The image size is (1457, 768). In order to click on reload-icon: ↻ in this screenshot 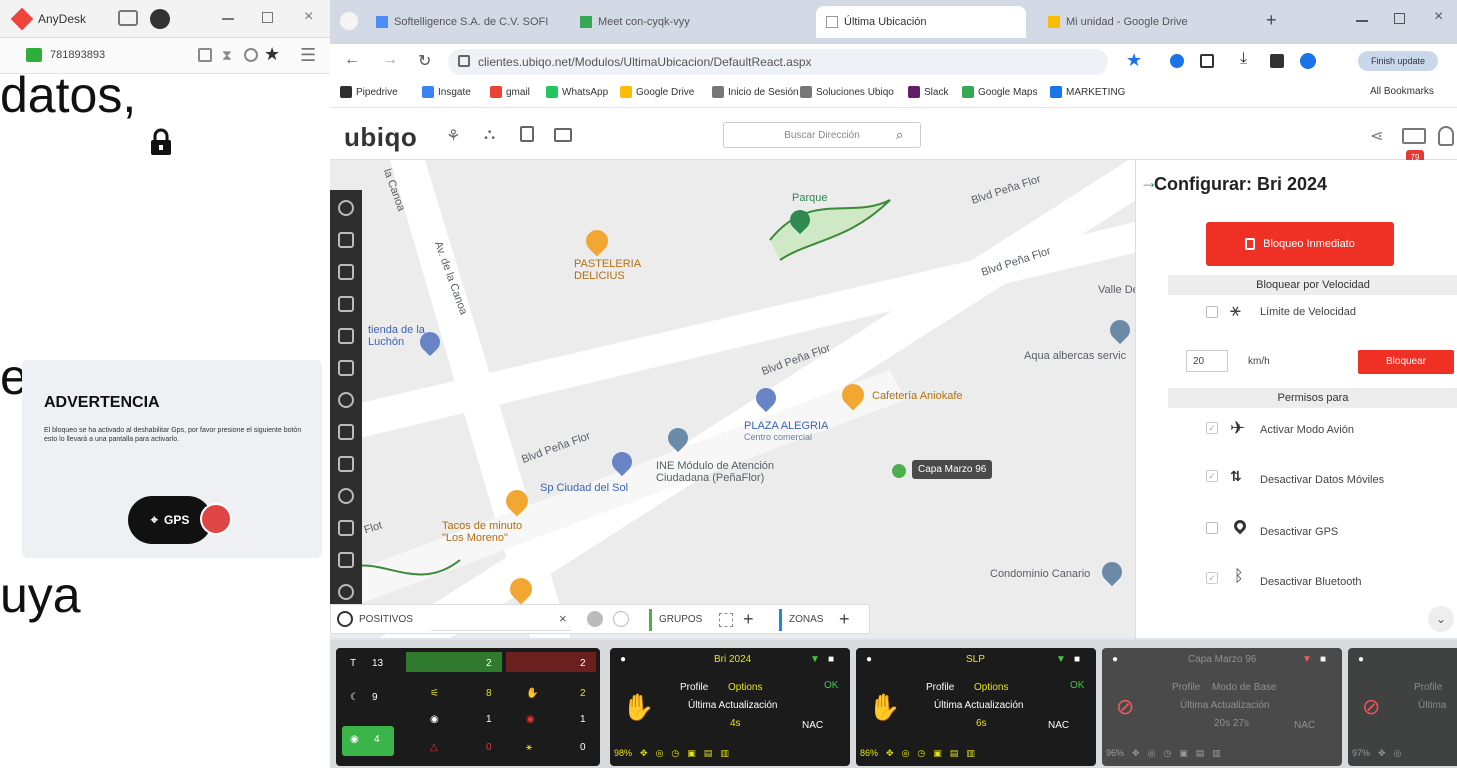, I will do `click(424, 61)`.